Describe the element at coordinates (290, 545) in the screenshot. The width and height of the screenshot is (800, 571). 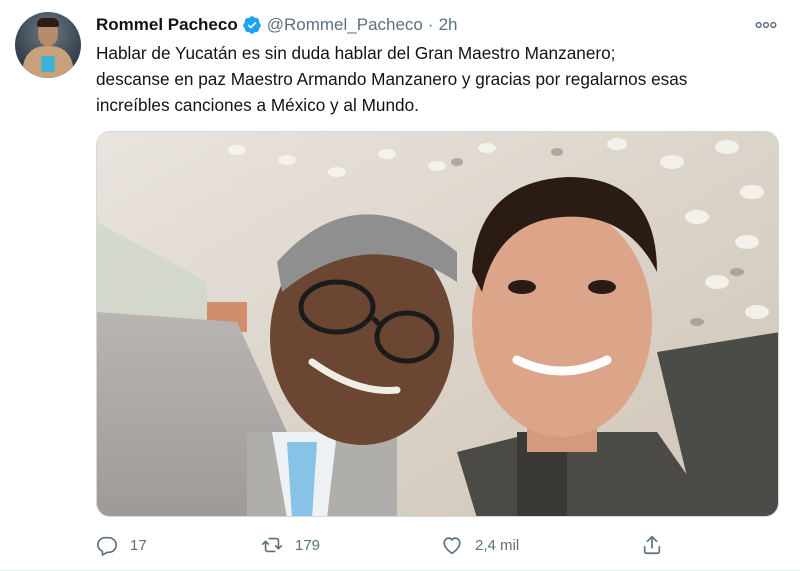
I see `retweet-button: 179` at that location.